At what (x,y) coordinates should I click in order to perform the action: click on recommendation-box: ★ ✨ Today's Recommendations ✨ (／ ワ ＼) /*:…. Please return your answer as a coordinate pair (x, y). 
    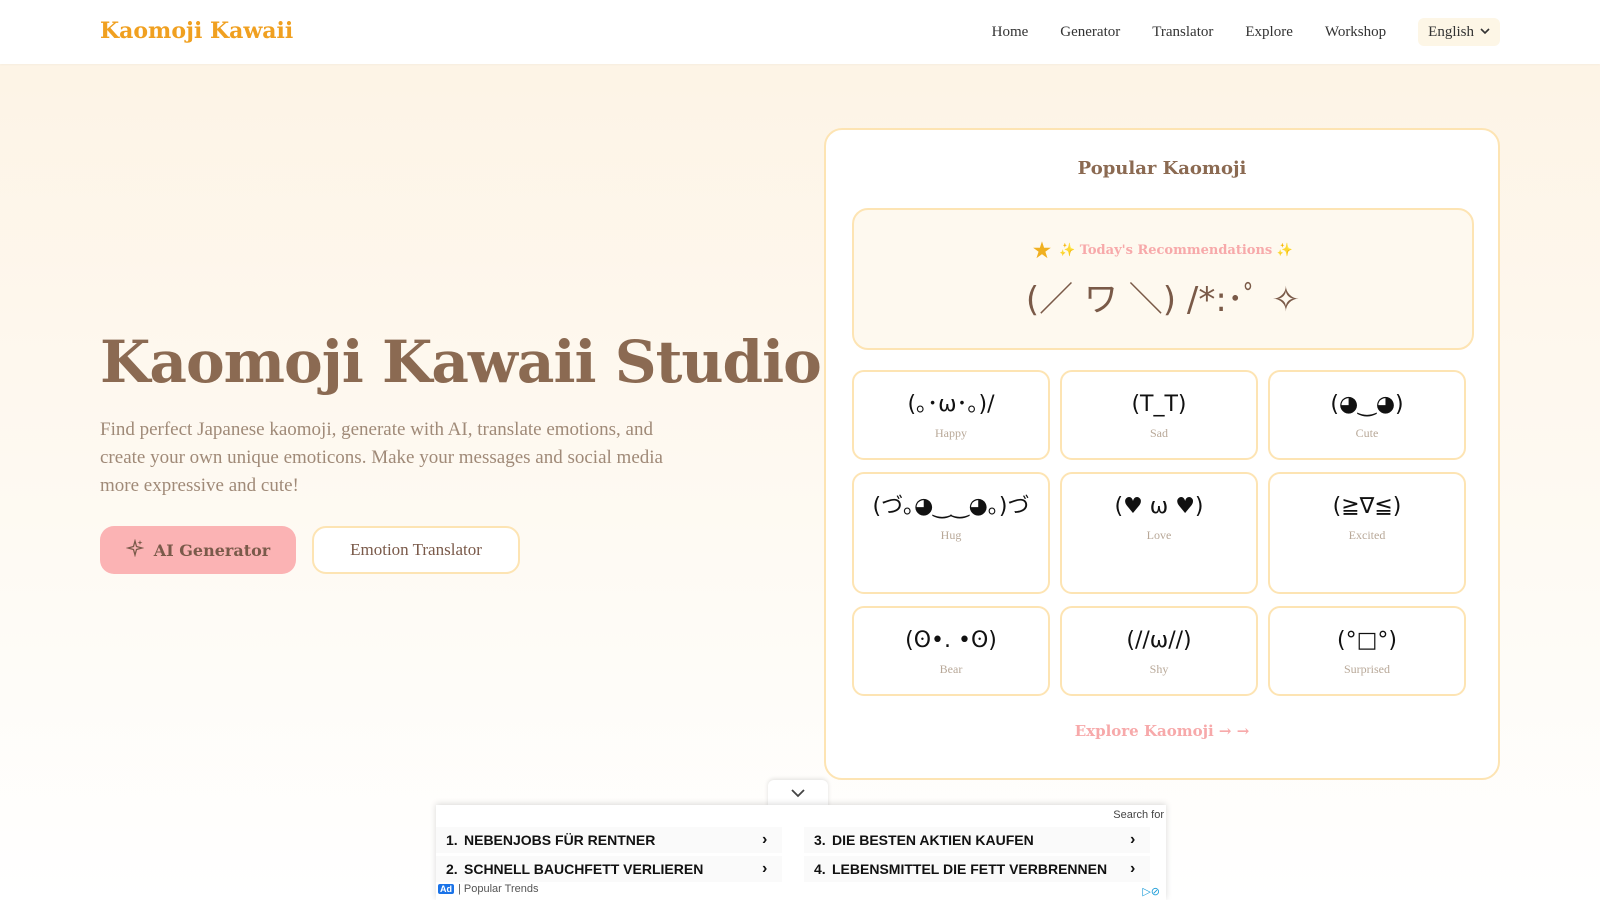
    Looking at the image, I should click on (1163, 279).